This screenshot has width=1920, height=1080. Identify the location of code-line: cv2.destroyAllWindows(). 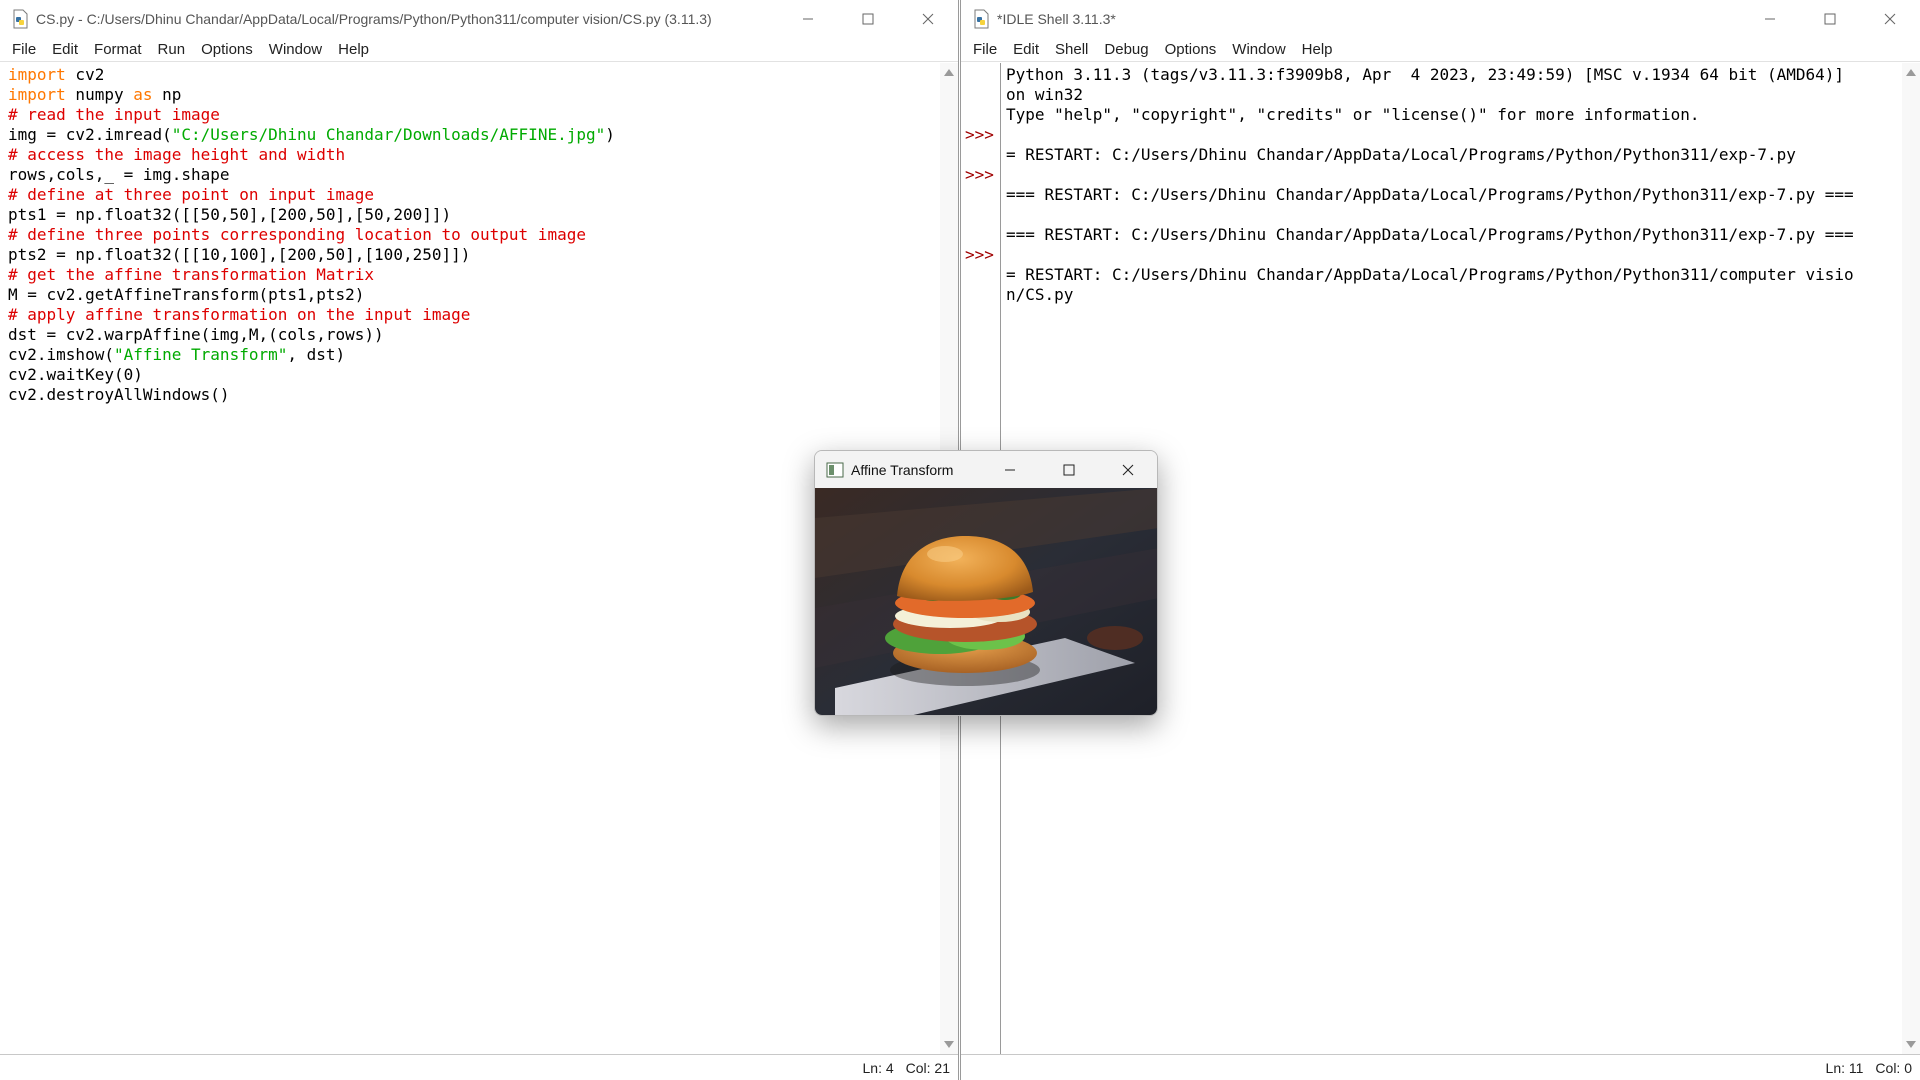
(473, 395).